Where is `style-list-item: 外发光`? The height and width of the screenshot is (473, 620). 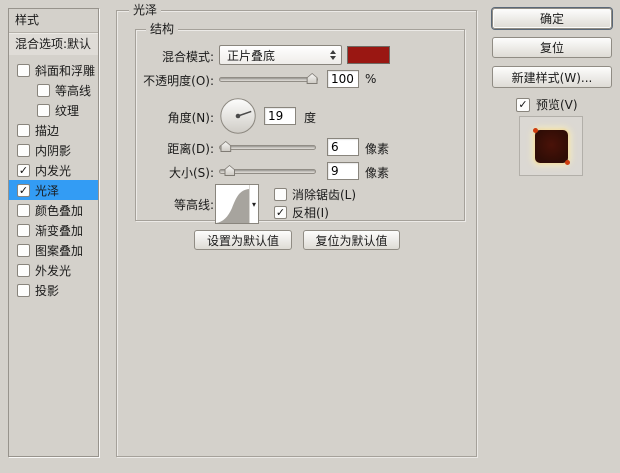 style-list-item: 外发光 is located at coordinates (53, 270).